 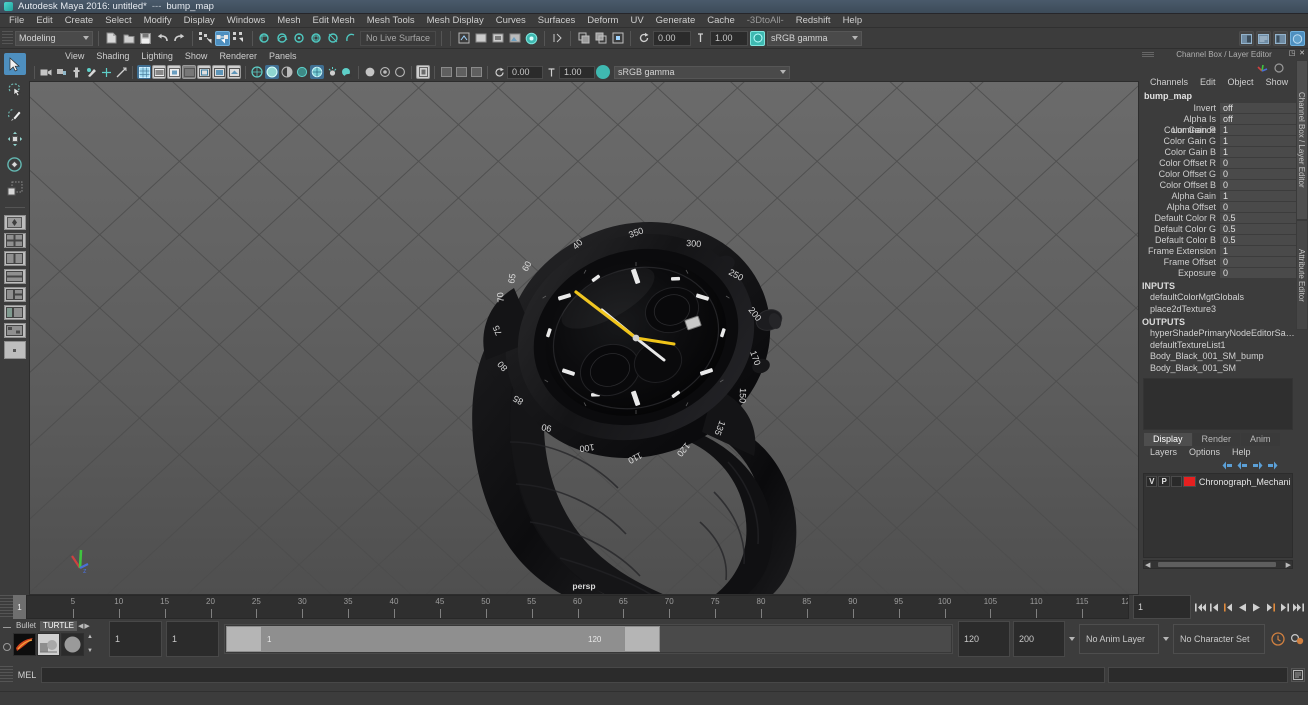 I want to click on exclusive-selection-icon, so click(x=583, y=38).